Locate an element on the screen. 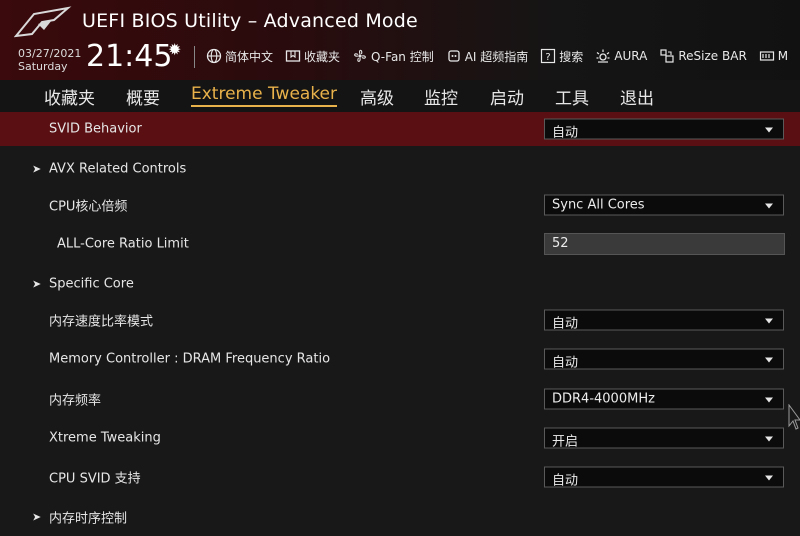 The height and width of the screenshot is (536, 800). tab-advanced: 高级 is located at coordinates (377, 96).